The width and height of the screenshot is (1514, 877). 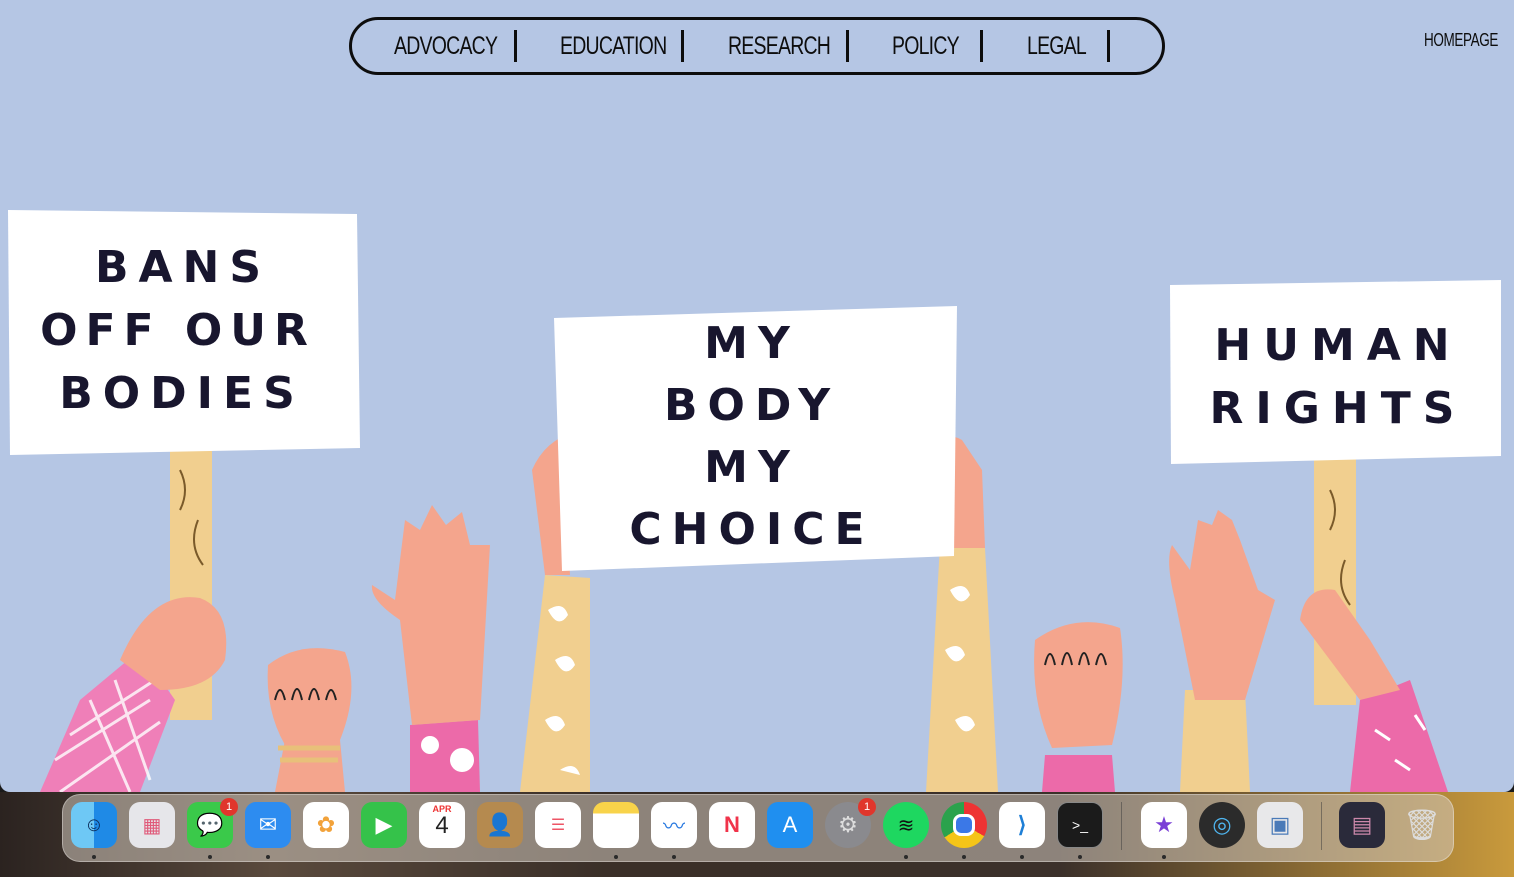 What do you see at coordinates (752, 343) in the screenshot?
I see `sign-center-line-1: MY` at bounding box center [752, 343].